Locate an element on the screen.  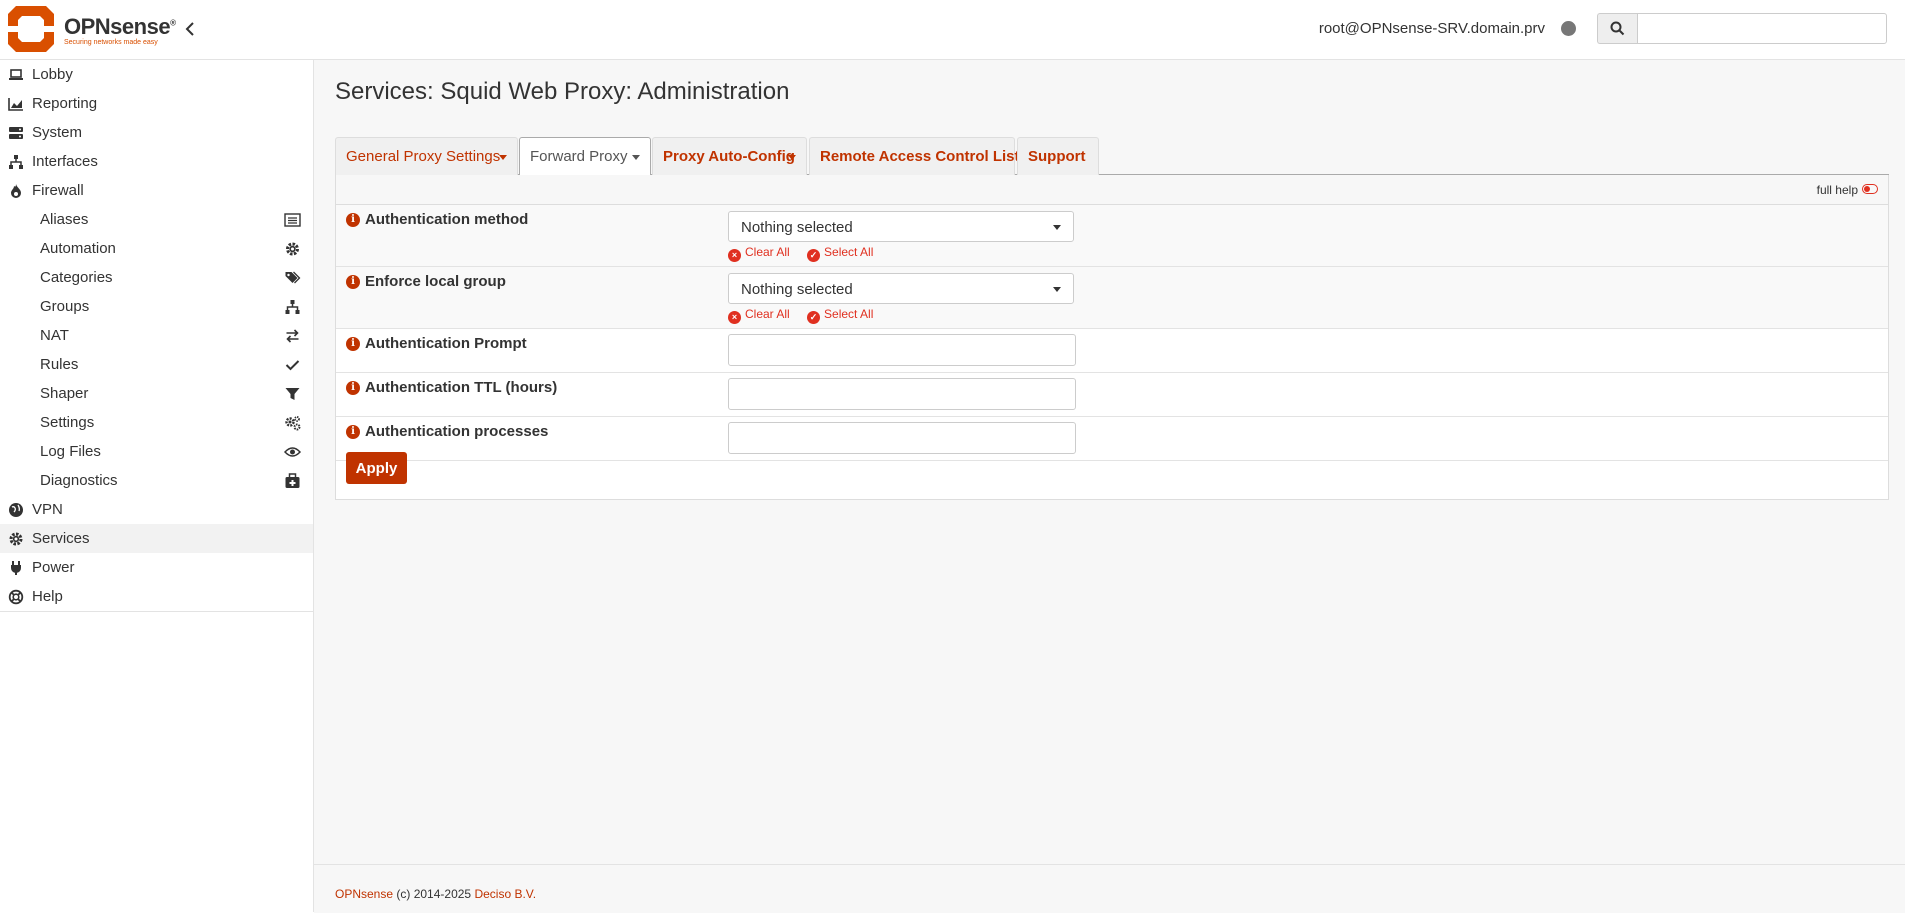
sidebar-item-reporting: Reporting is located at coordinates (156, 103).